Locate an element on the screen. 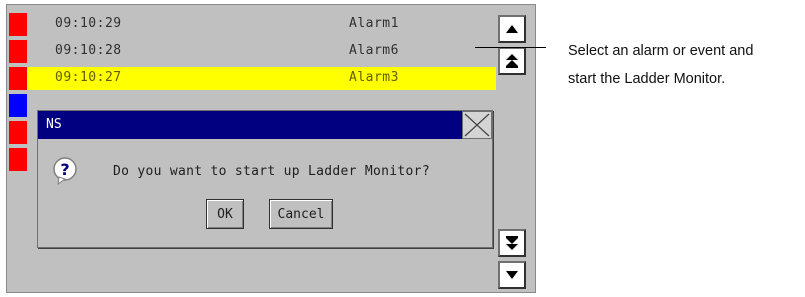  scroll-up-button is located at coordinates (512, 29).